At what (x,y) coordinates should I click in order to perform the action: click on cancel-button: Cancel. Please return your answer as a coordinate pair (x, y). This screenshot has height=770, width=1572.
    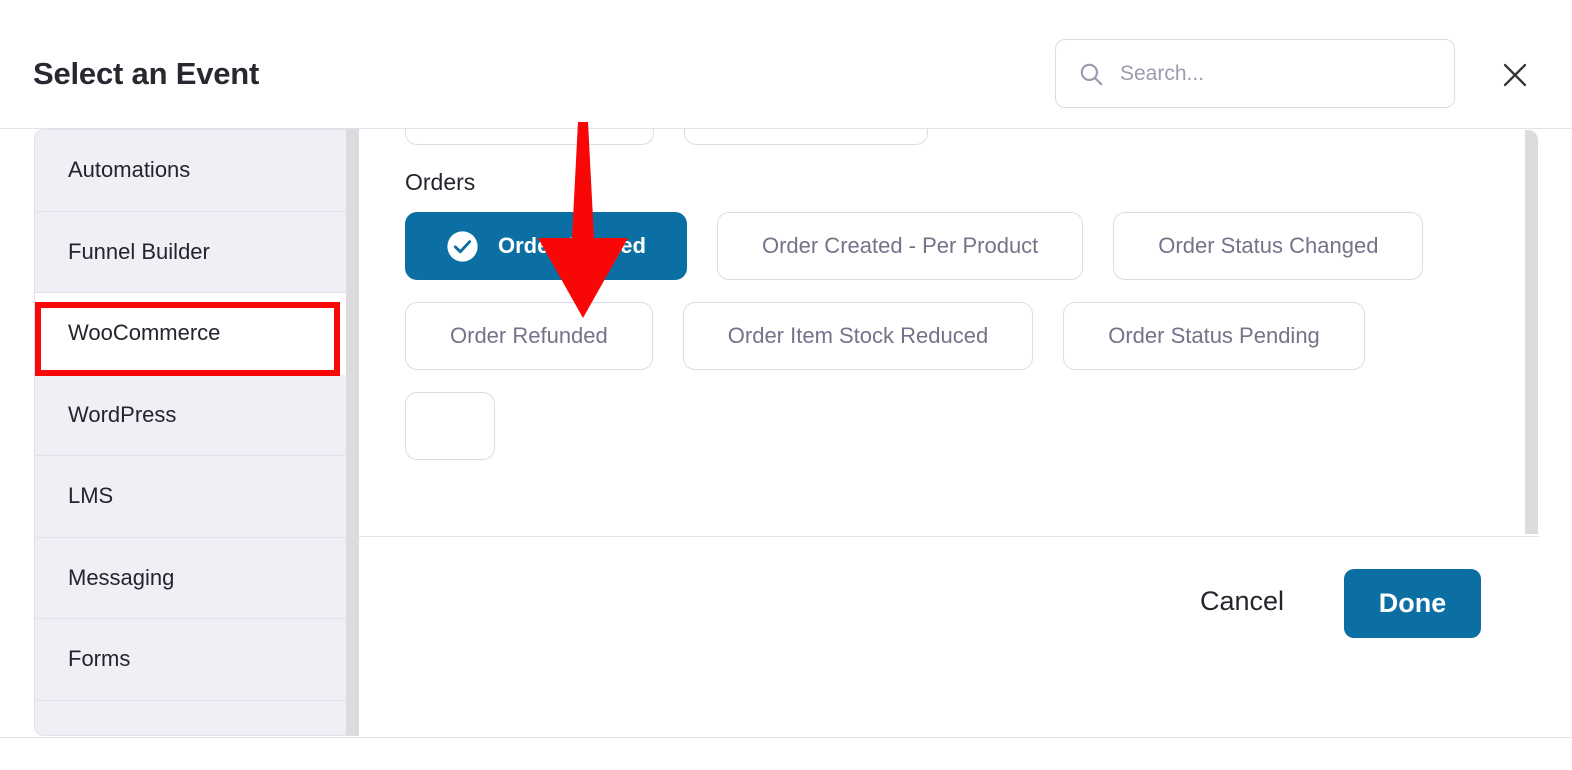
    Looking at the image, I should click on (1242, 601).